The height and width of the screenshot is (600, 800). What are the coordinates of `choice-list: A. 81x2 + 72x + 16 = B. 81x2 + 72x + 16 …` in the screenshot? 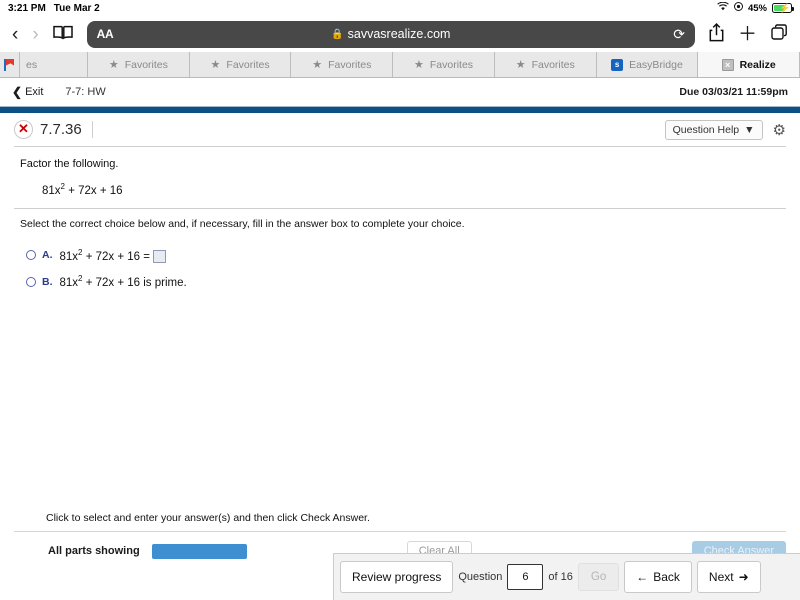 It's located at (406, 268).